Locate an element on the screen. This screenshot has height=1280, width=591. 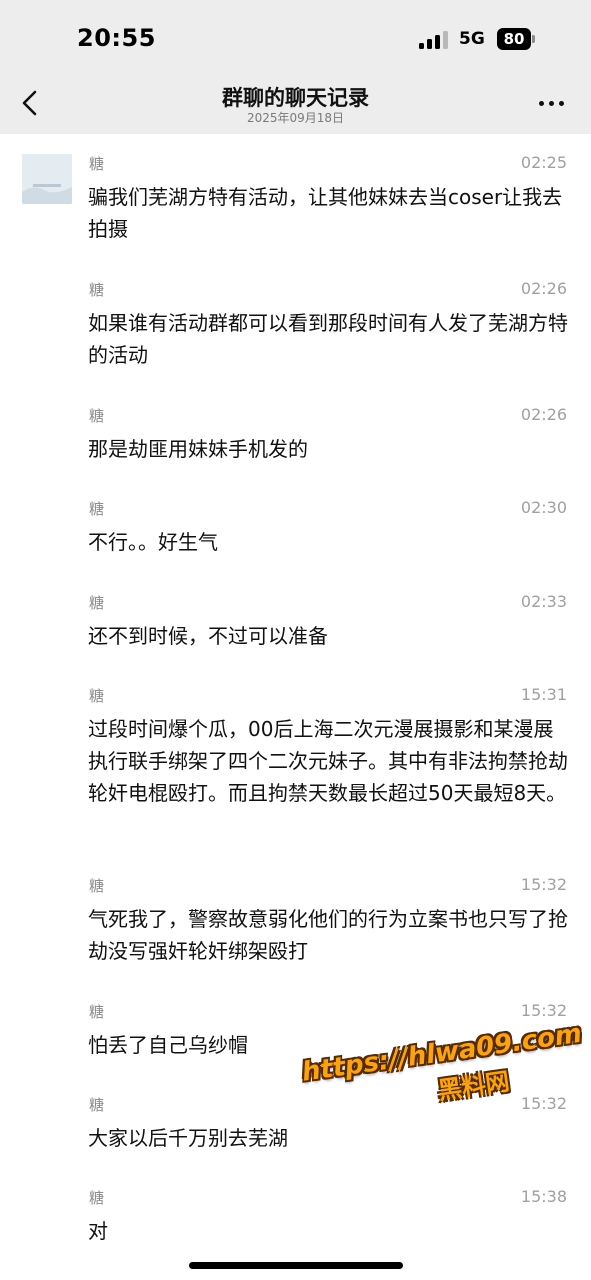
message-time: 02:30 is located at coordinates (543, 507).